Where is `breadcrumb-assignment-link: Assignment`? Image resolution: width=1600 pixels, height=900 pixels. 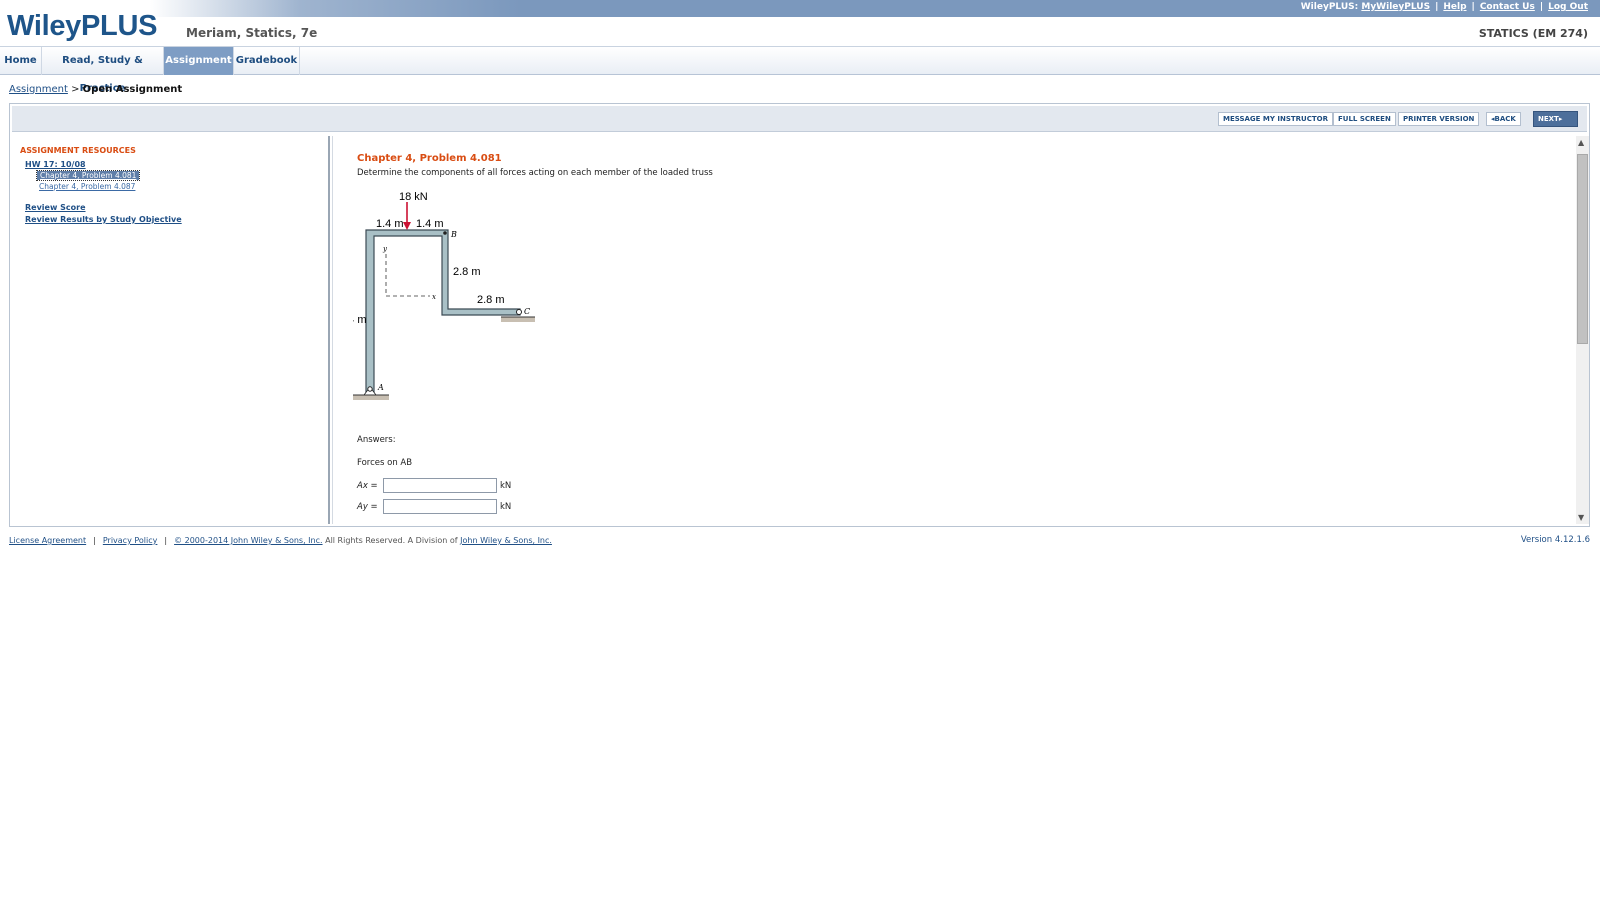
breadcrumb-assignment-link: Assignment is located at coordinates (38, 89).